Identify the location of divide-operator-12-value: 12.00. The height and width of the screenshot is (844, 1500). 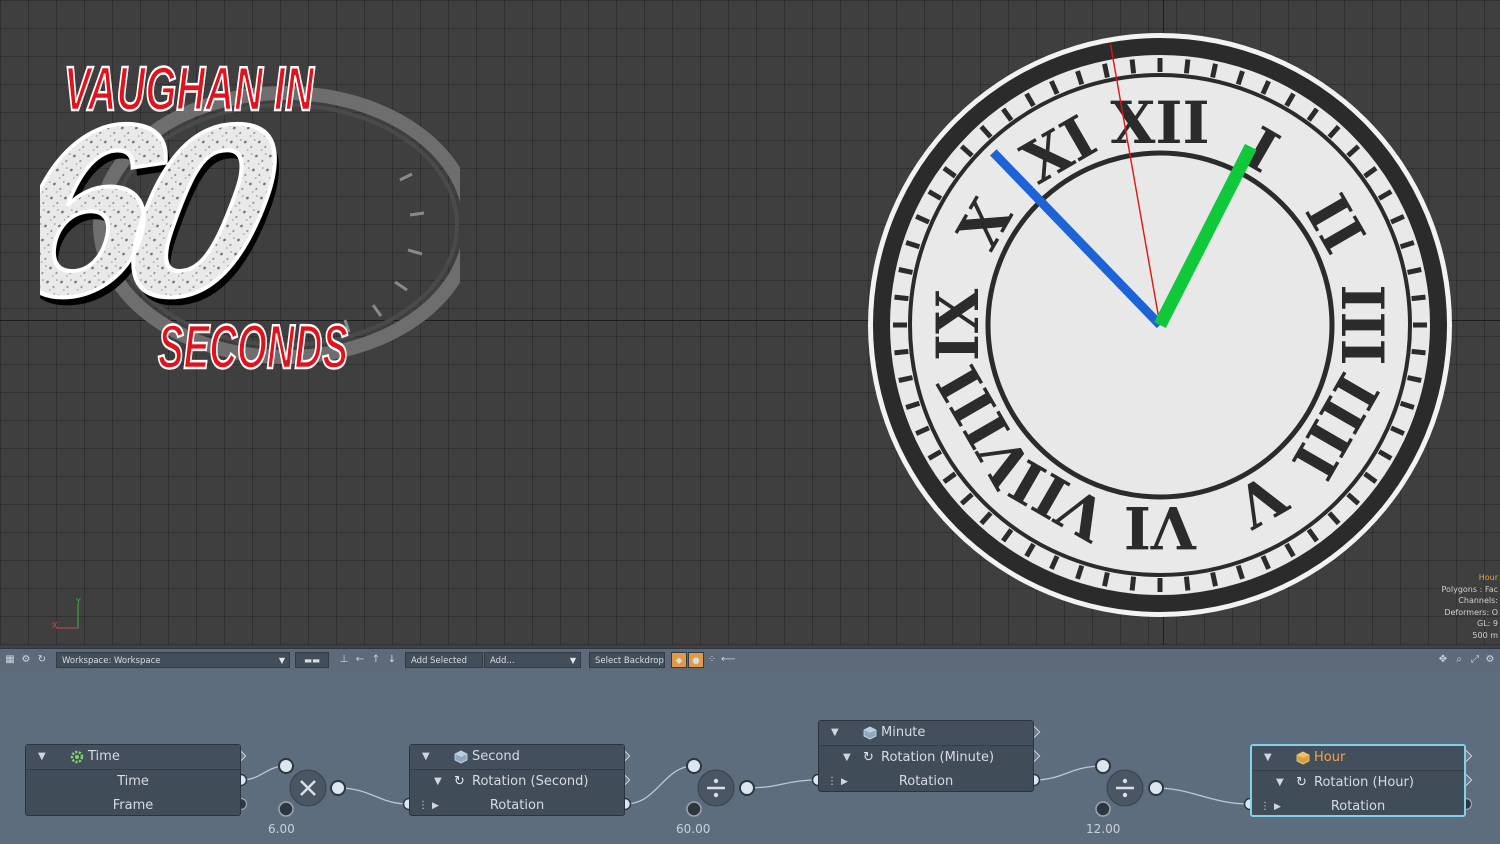
(1103, 829).